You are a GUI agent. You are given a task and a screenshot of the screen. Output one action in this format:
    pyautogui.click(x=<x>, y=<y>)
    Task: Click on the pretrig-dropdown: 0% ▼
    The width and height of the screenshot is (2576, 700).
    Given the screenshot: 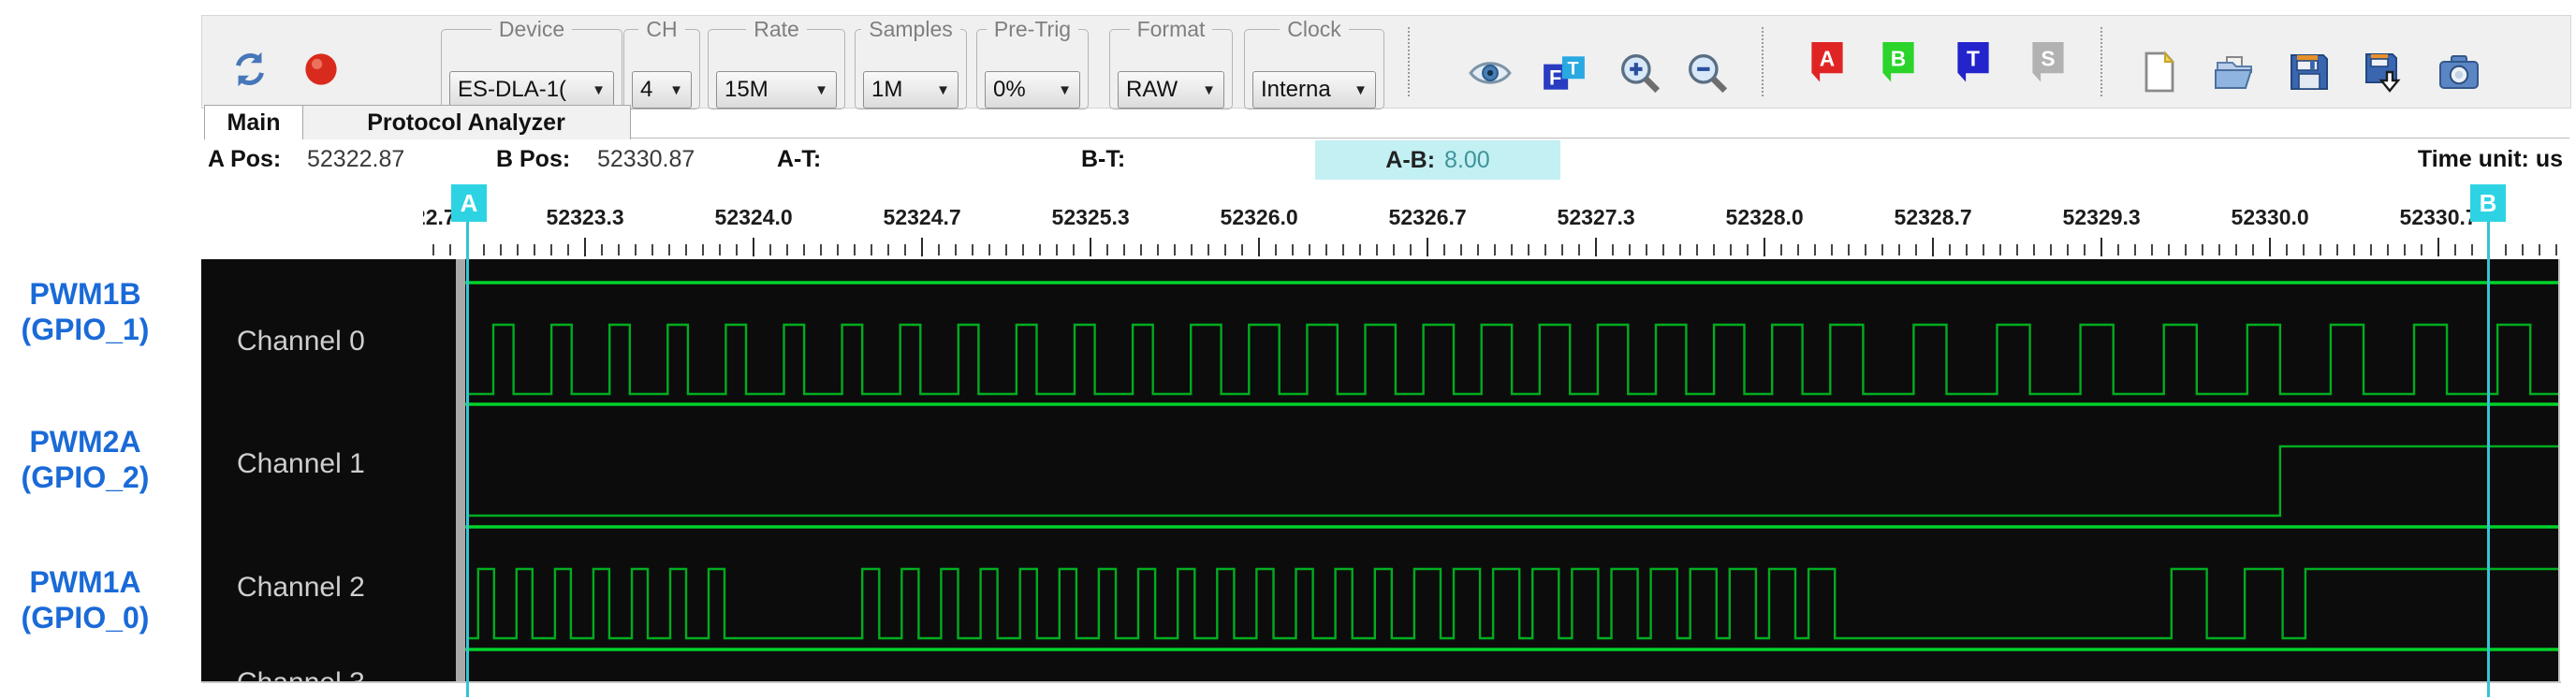 What is the action you would take?
    pyautogui.click(x=1032, y=90)
    